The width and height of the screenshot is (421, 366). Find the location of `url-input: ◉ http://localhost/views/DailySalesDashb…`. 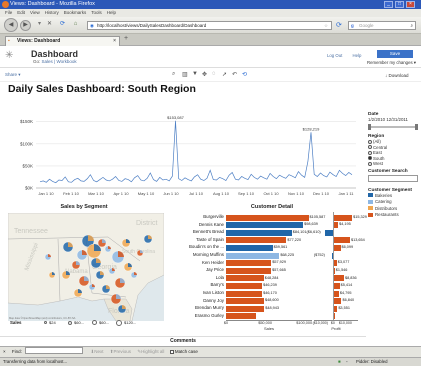

url-input: ◉ http://localhost/views/DailySalesDashb… is located at coordinates (209, 25).